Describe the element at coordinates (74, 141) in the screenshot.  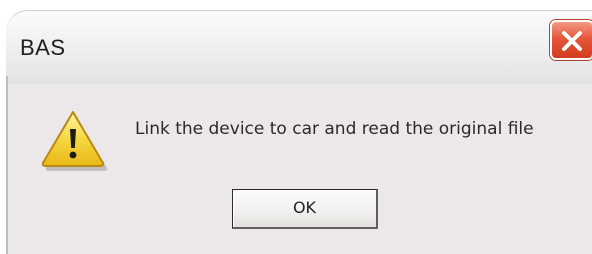
I see `warning-icon` at that location.